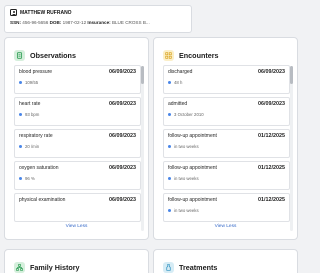  I want to click on insurance-label: Insurance:, so click(99, 22).